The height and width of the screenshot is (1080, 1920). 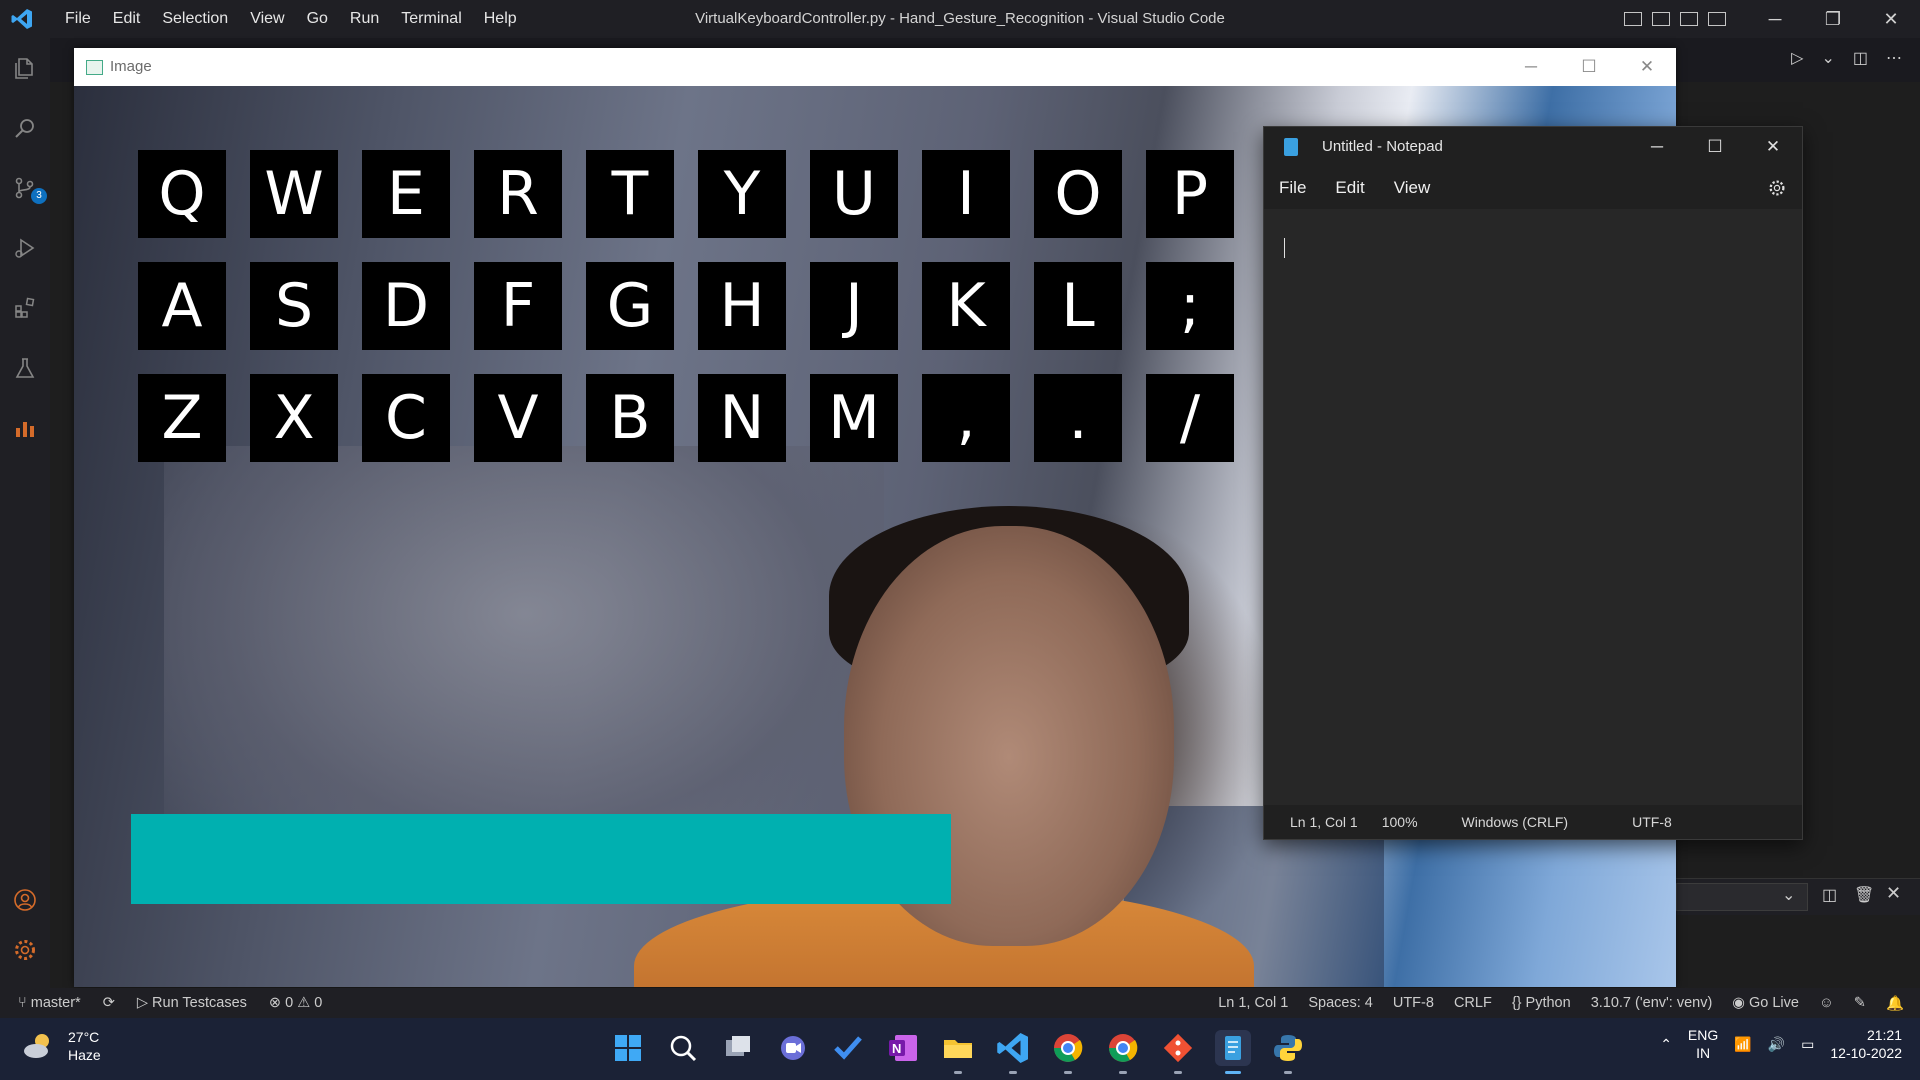 What do you see at coordinates (1253, 1003) in the screenshot?
I see `cursor-position: Ln 1, Col 1` at bounding box center [1253, 1003].